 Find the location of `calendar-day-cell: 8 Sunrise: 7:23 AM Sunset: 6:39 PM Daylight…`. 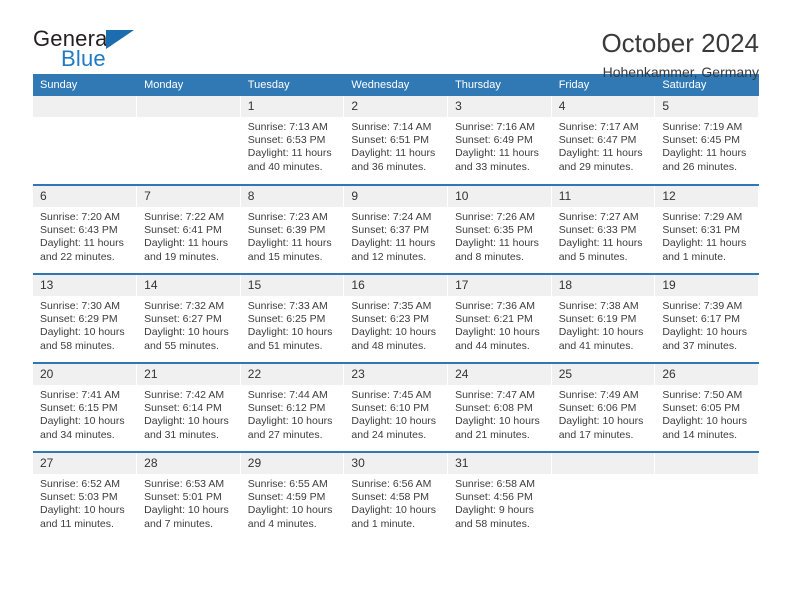

calendar-day-cell: 8 Sunrise: 7:23 AM Sunset: 6:39 PM Daylight… is located at coordinates (292, 229).